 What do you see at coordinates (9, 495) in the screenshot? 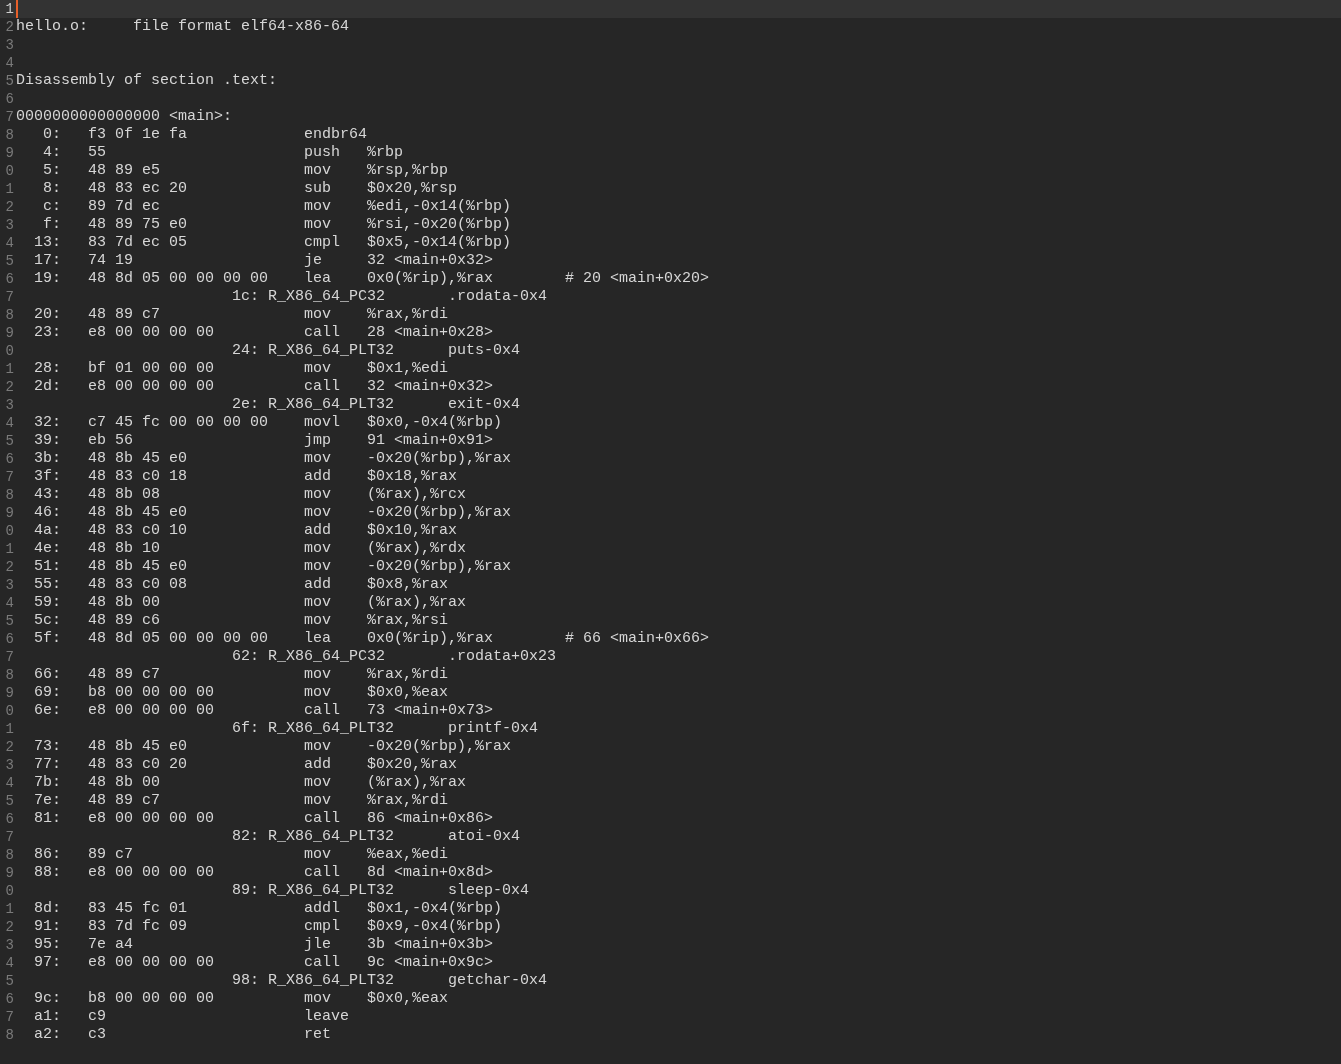
I see `line-number: 8` at bounding box center [9, 495].